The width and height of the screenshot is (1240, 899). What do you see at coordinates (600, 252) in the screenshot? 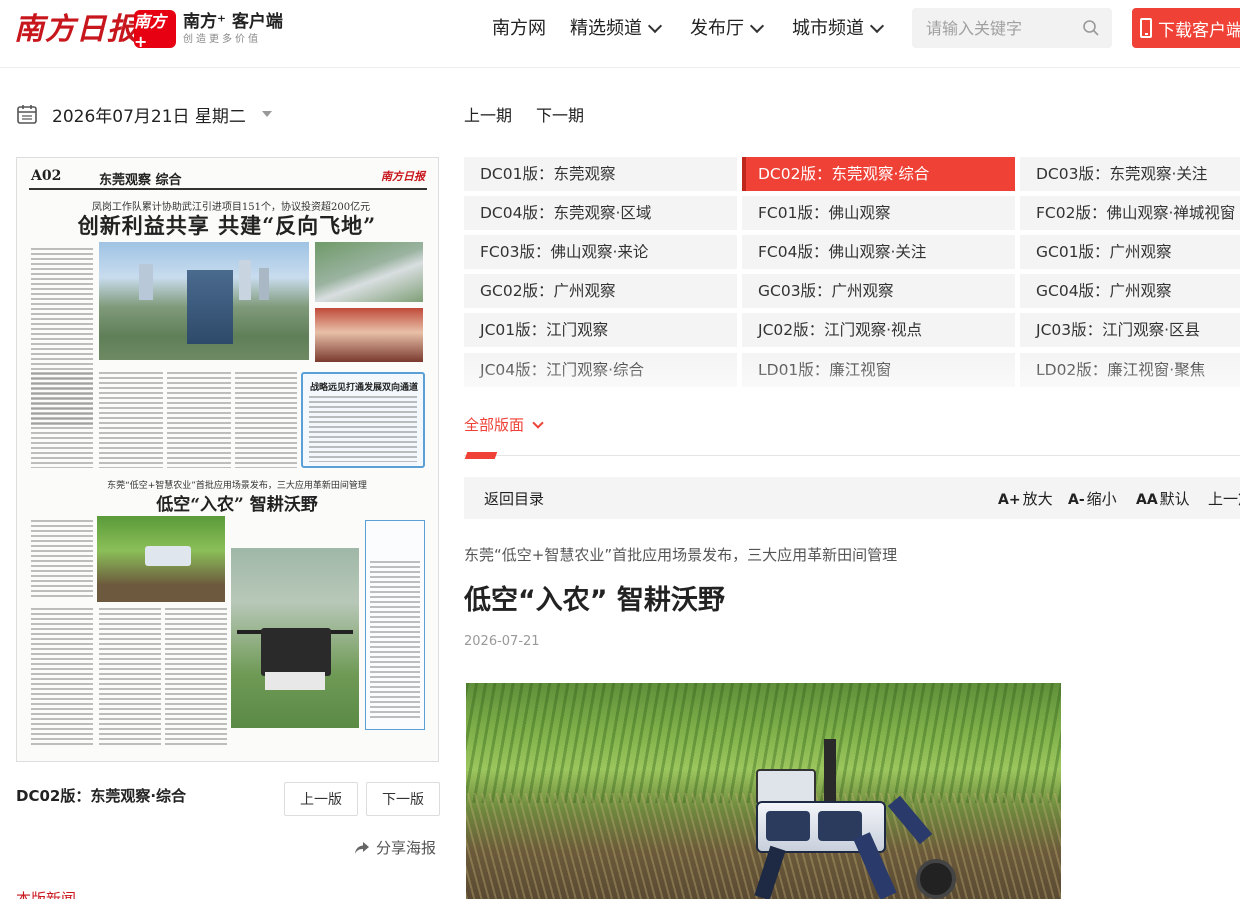
I see `edition-item: FC03版：佛山观察·来论` at bounding box center [600, 252].